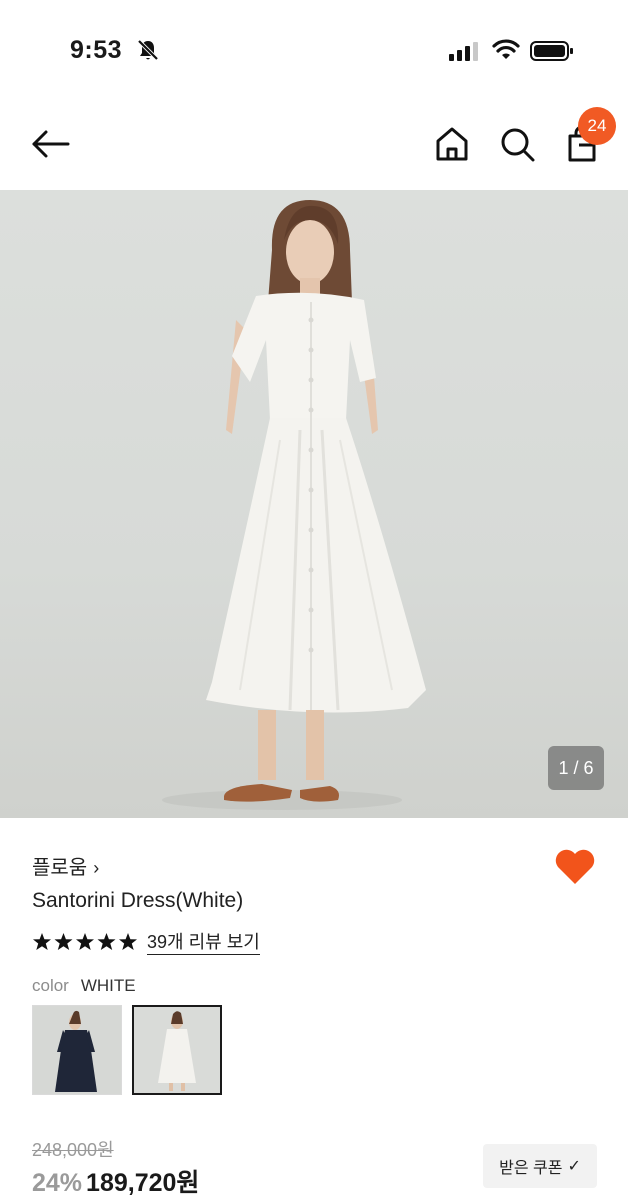 Image resolution: width=628 pixels, height=1200 pixels. What do you see at coordinates (531, 1168) in the screenshot?
I see `coupon-label: 받은 쿠폰` at bounding box center [531, 1168].